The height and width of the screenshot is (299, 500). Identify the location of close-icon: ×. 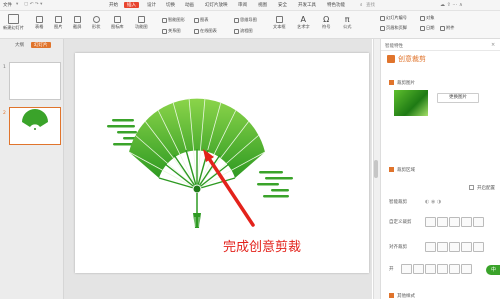
(493, 45).